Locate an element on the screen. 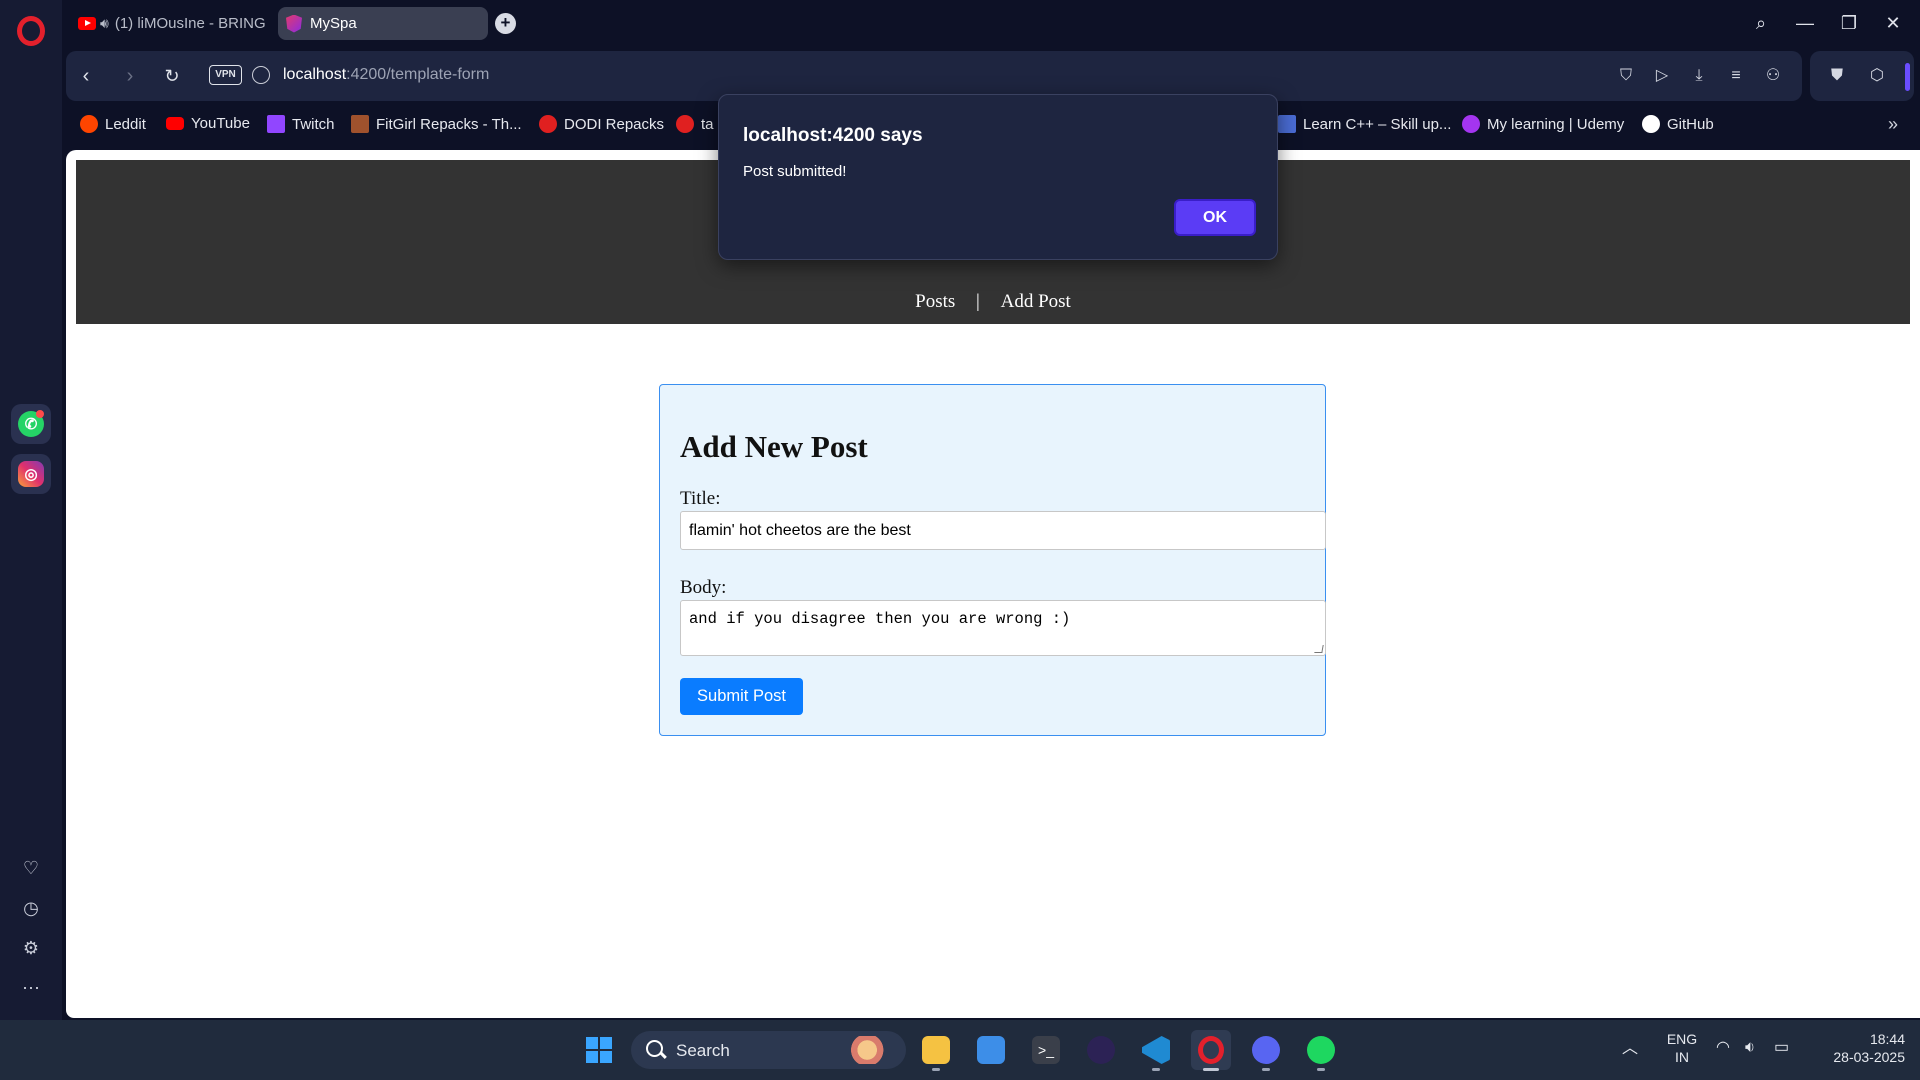  bookmark-youtube: YouTube is located at coordinates (208, 123).